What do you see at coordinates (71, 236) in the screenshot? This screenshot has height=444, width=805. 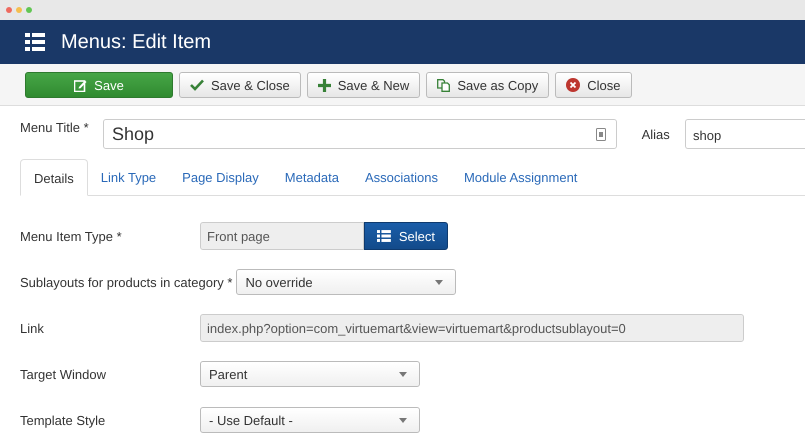 I see `field-label: Menu Item Type *` at bounding box center [71, 236].